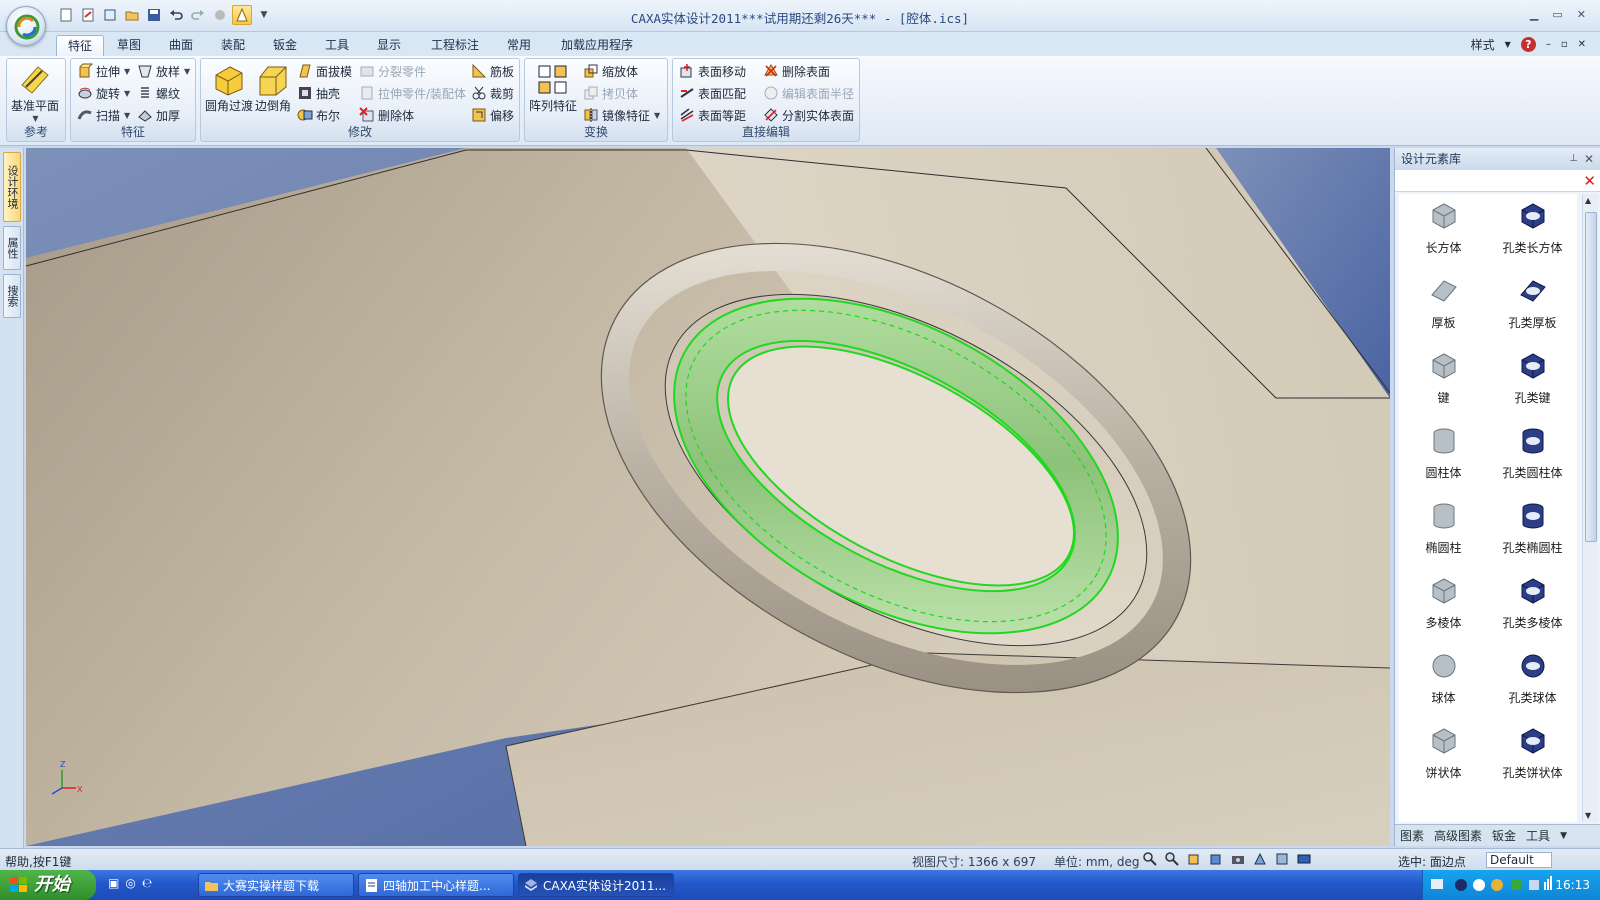 This screenshot has height=900, width=1600. I want to click on split-part-button: 分裂零件, so click(392, 71).